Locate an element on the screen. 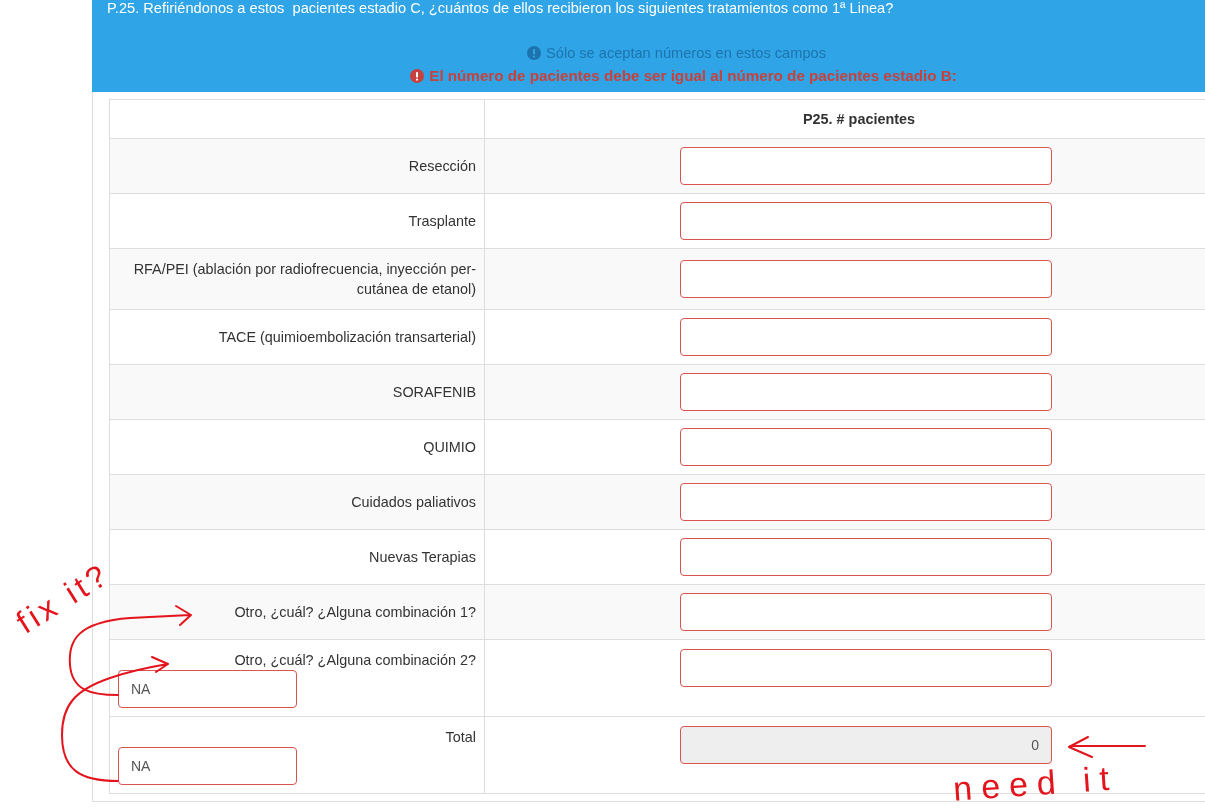 The image size is (1205, 808). question-text: P.25. Refiriéndonos a estos pacientes estadio C, ¿cuántos de ellos recibieron los siguientes tratamientos como 1ª Linea? is located at coordinates (501, 8).